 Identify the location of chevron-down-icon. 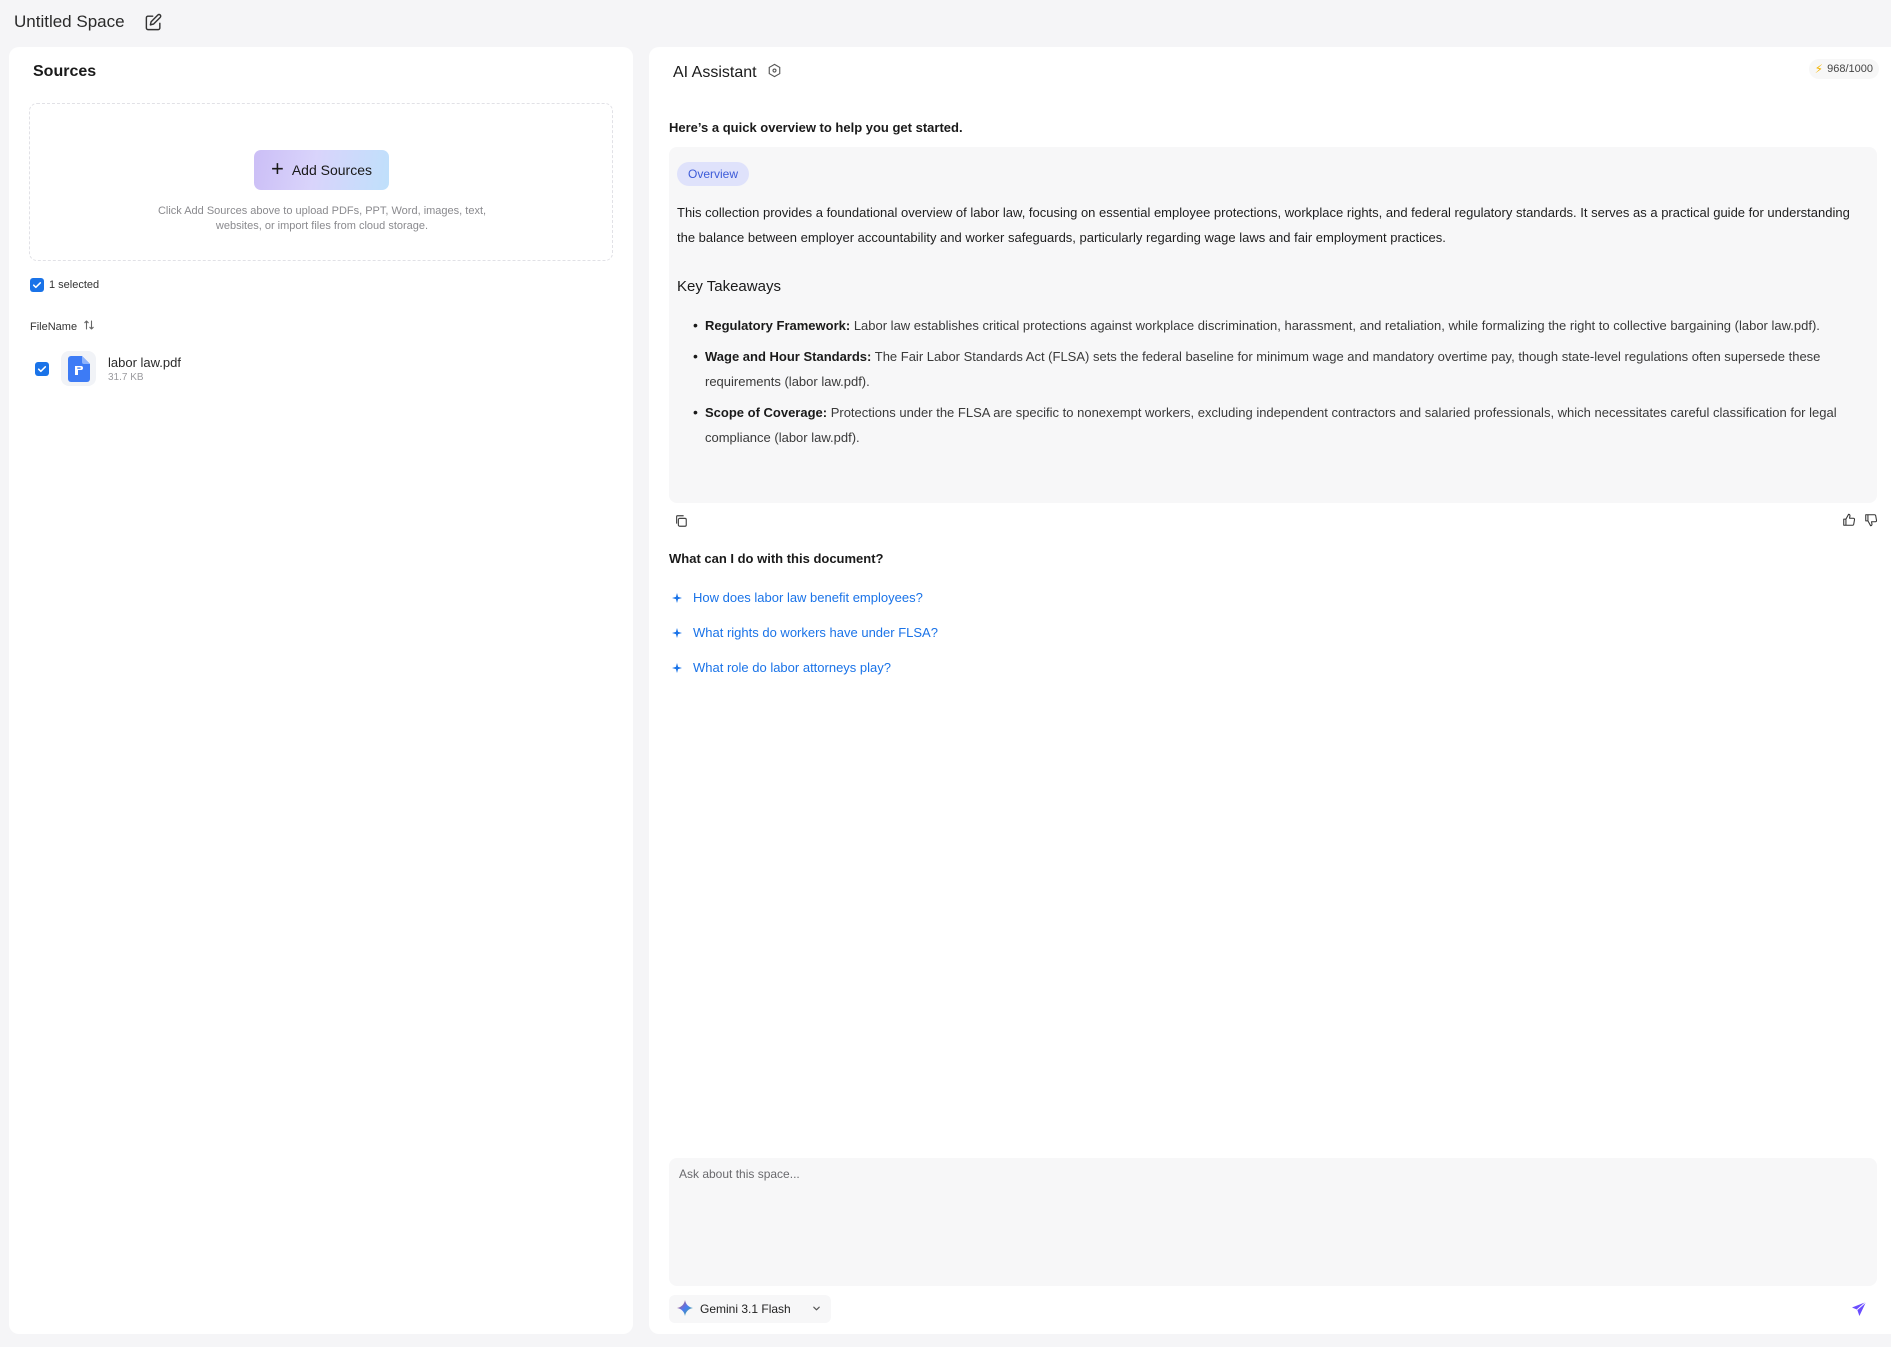
(816, 1309).